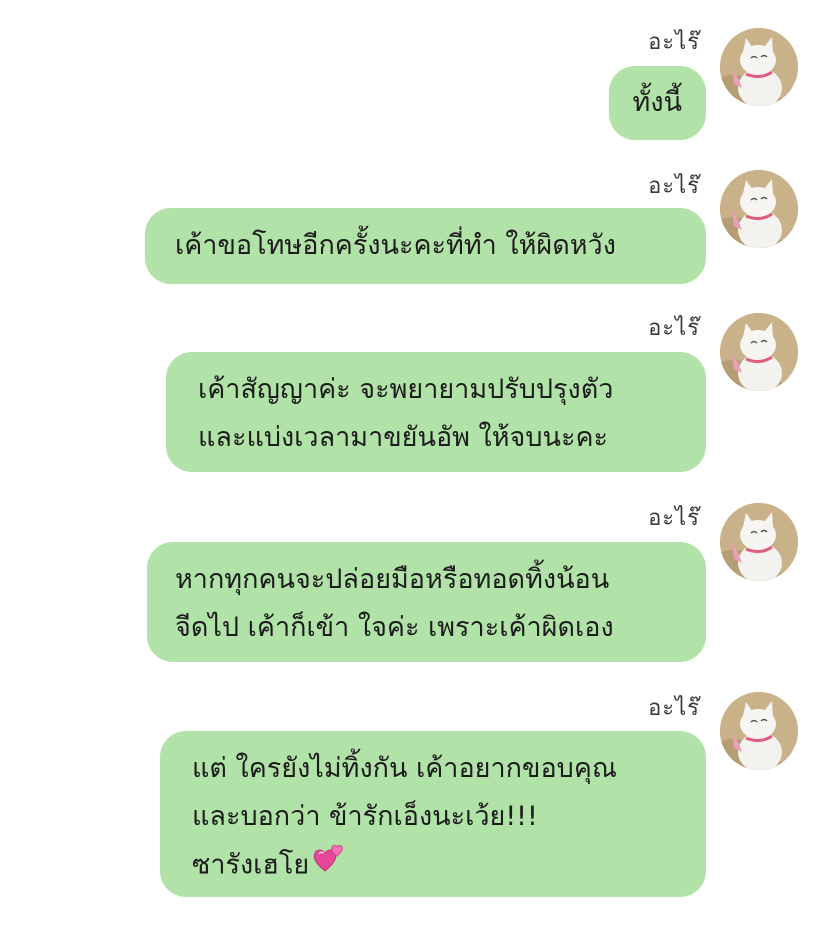  Describe the element at coordinates (404, 768) in the screenshot. I see `message-text-line-1: แต่ ใครยังไม่ทิ้งกัน เค้าอยากขอบคุณ` at that location.